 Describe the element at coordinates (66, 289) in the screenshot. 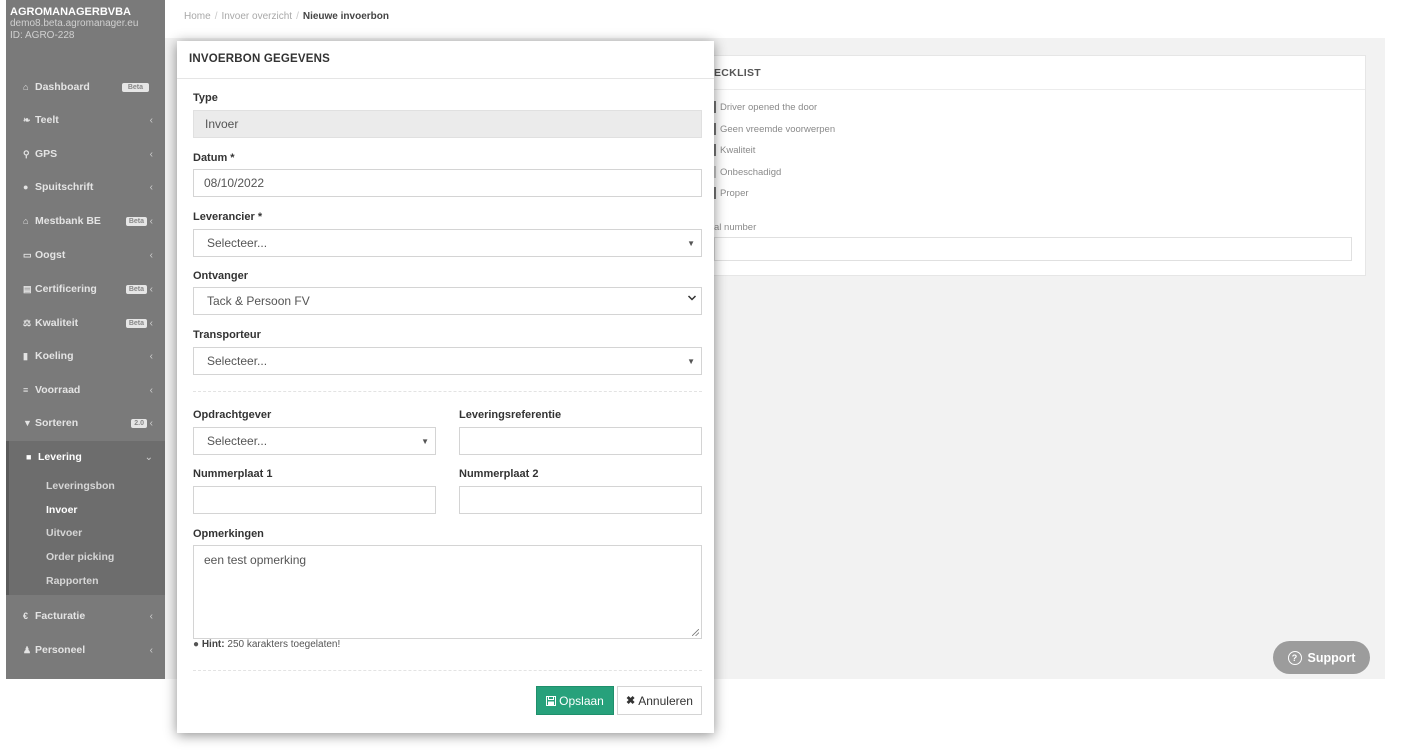

I see `sidebar-item-label: Certificering` at that location.